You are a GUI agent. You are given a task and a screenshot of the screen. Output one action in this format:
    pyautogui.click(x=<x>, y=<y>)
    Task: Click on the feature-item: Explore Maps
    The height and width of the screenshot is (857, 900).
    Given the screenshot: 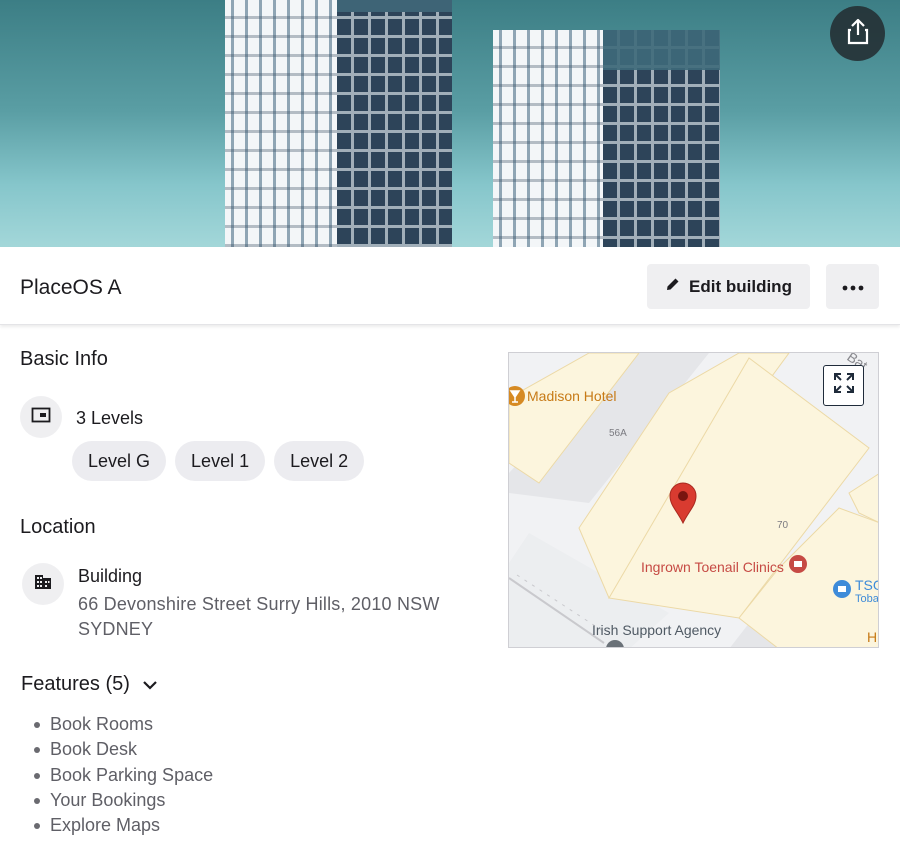 What is the action you would take?
    pyautogui.click(x=123, y=825)
    